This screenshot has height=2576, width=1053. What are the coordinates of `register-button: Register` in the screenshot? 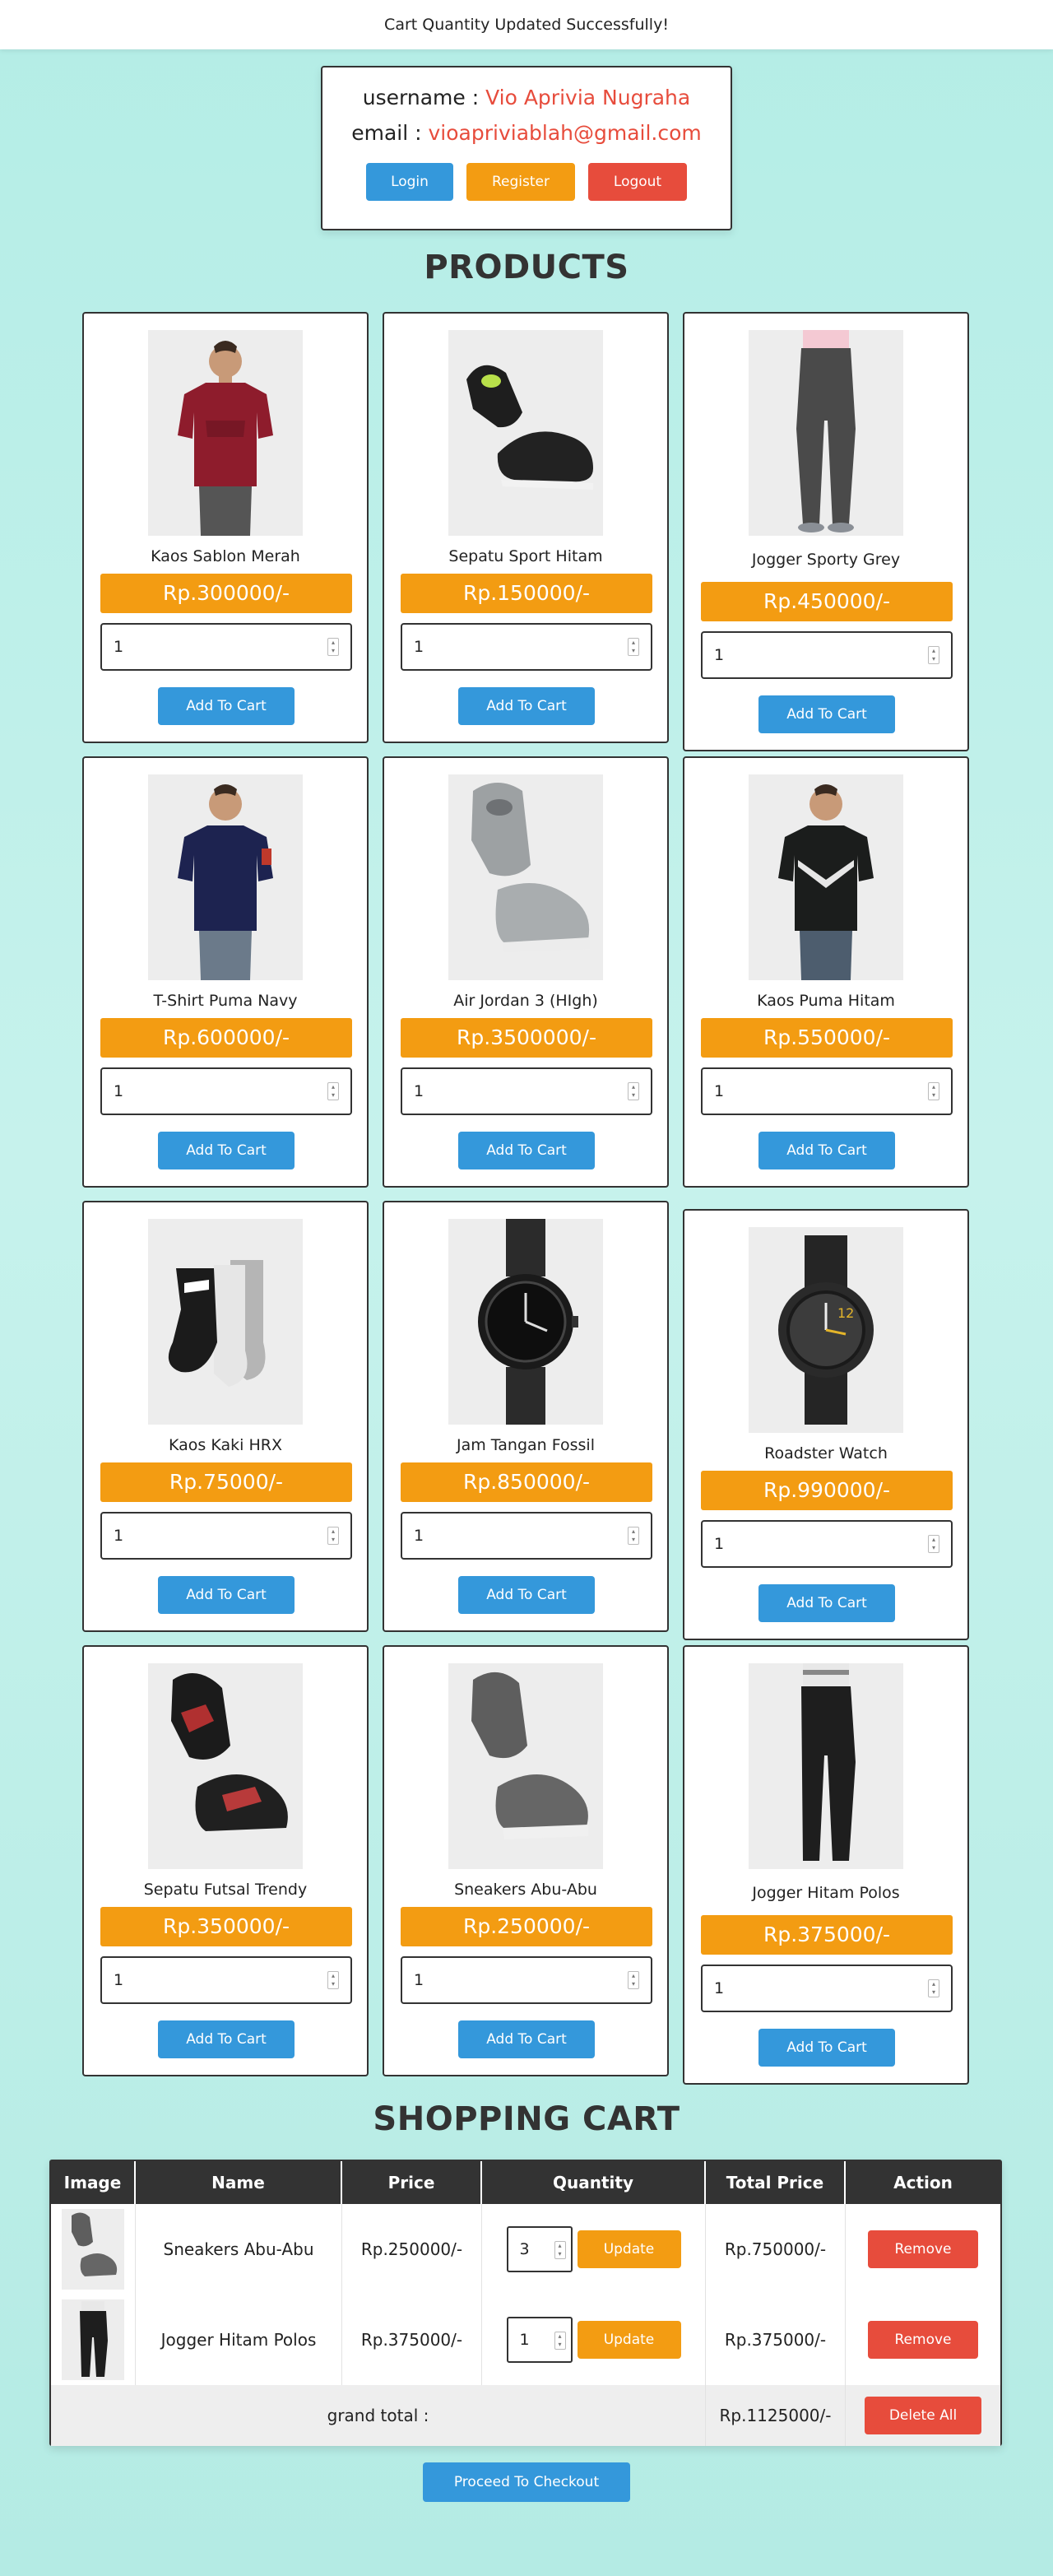 It's located at (520, 182).